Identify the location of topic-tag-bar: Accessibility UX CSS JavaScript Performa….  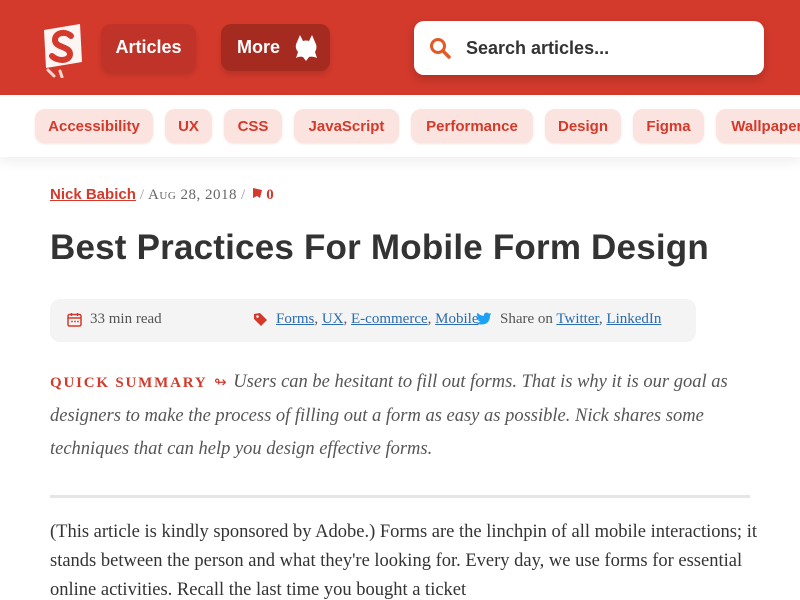
(400, 126).